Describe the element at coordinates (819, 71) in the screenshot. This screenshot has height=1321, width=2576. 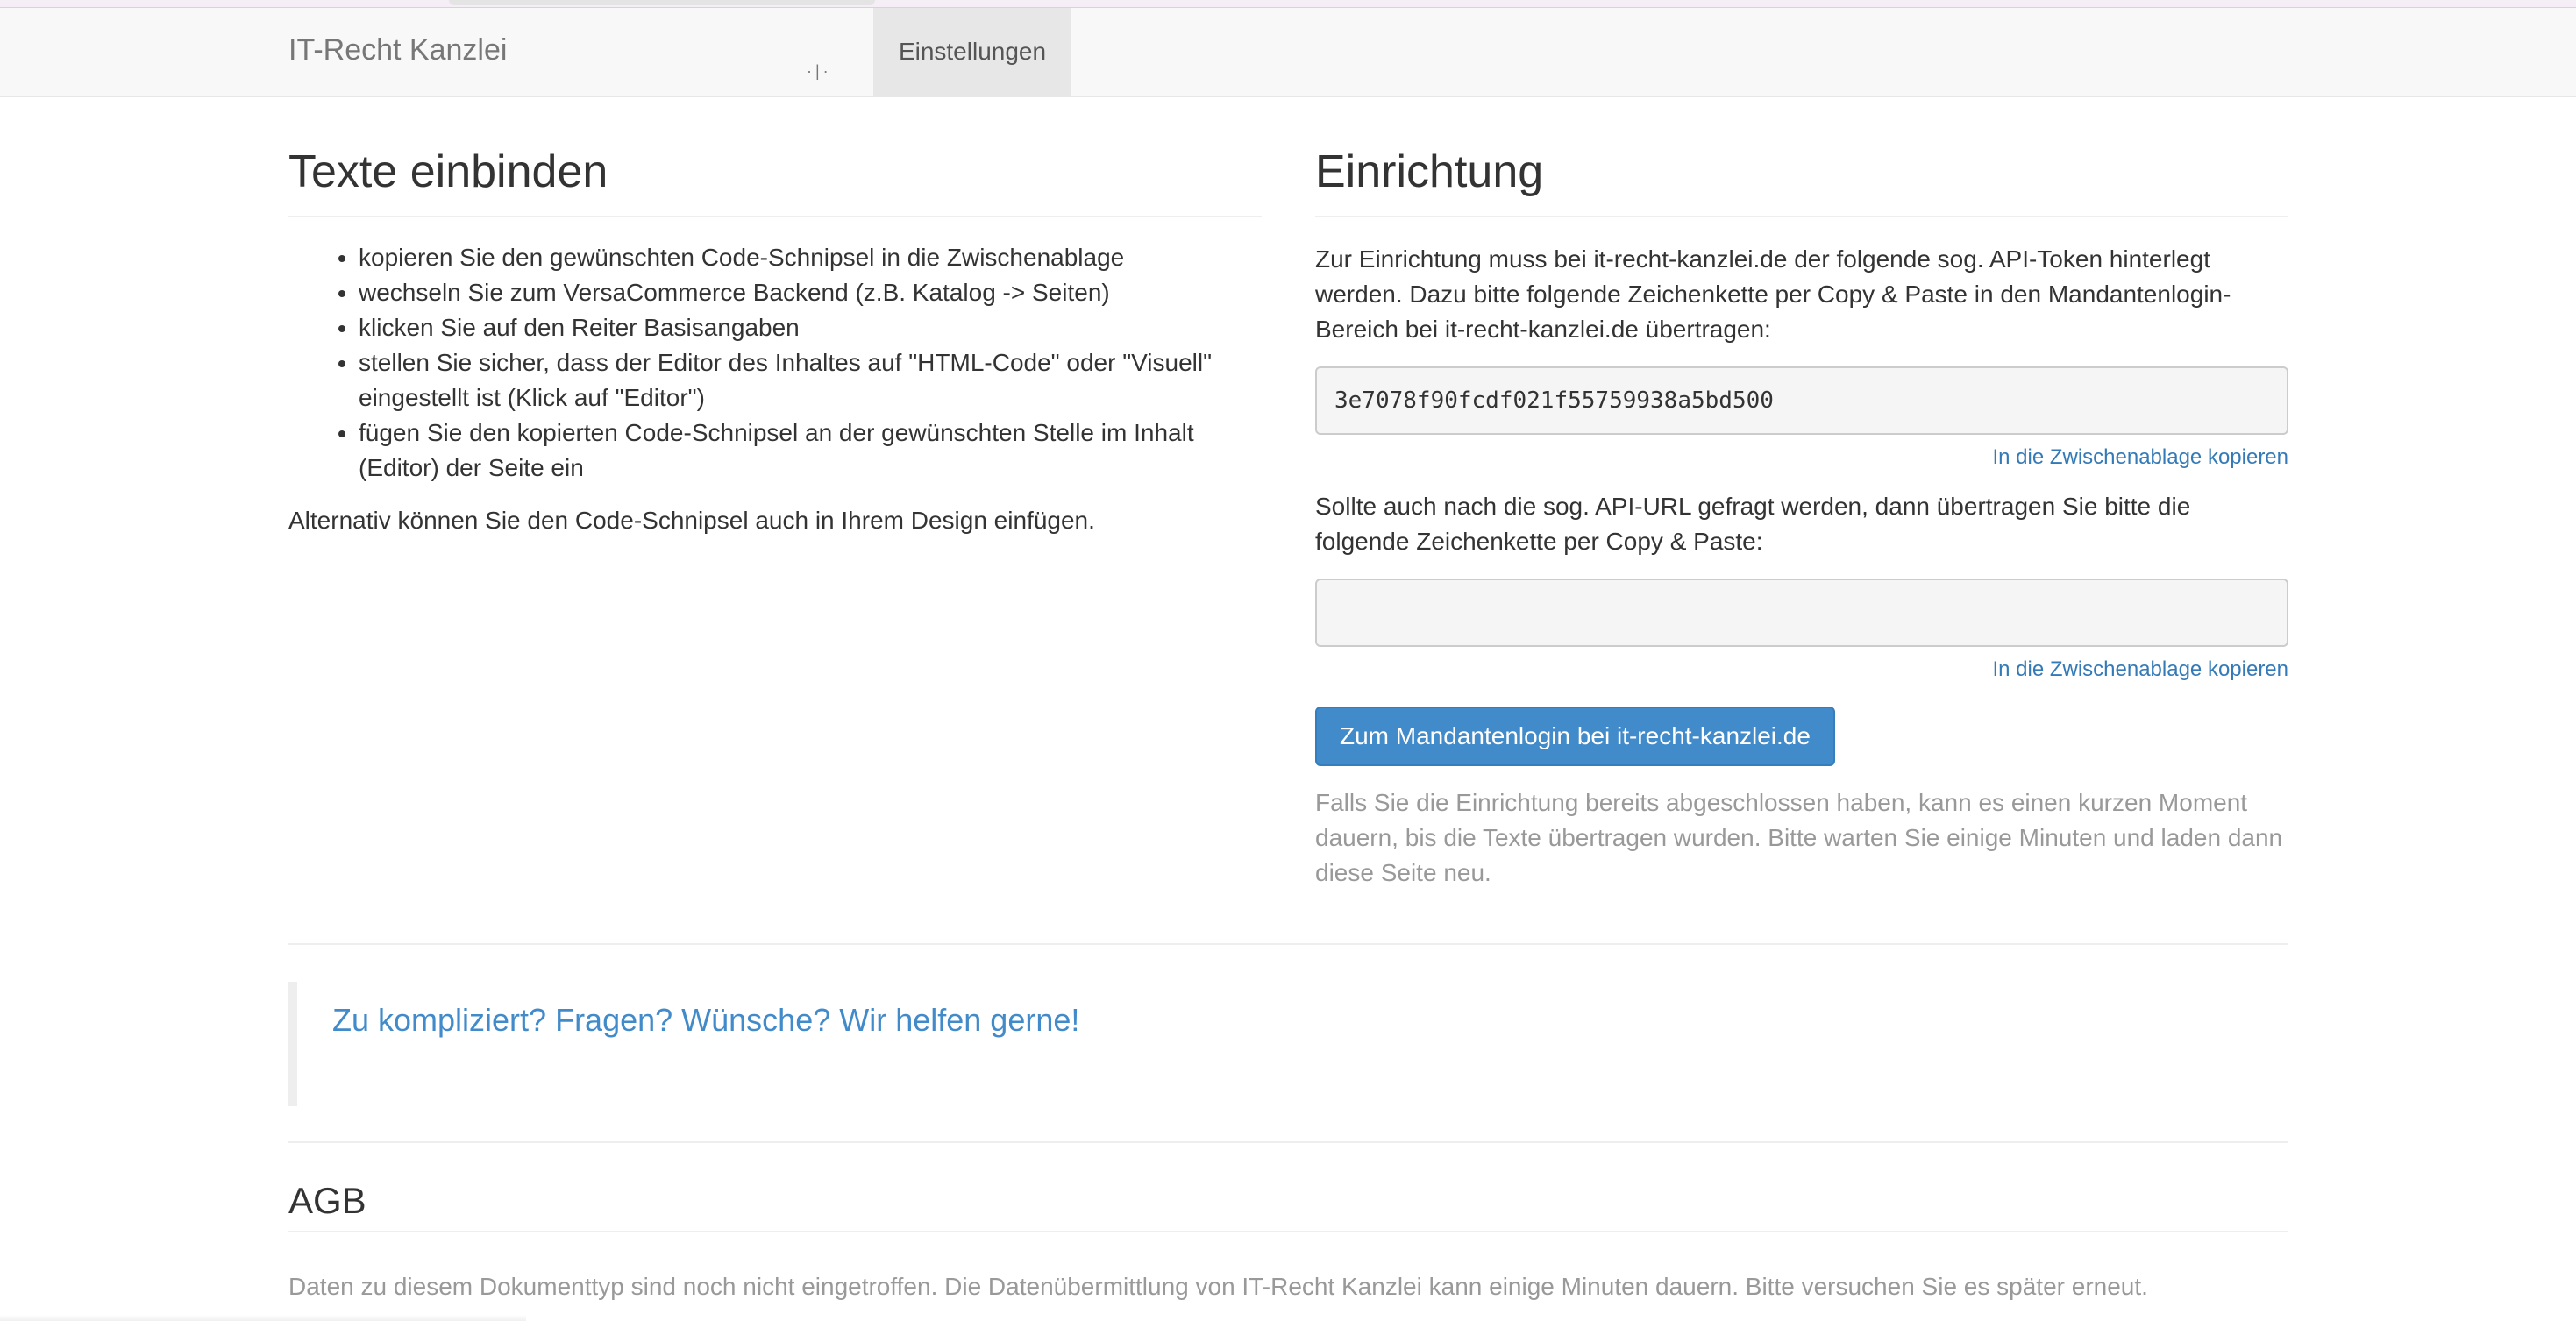
I see `nav-mark-icon: ·|·` at that location.